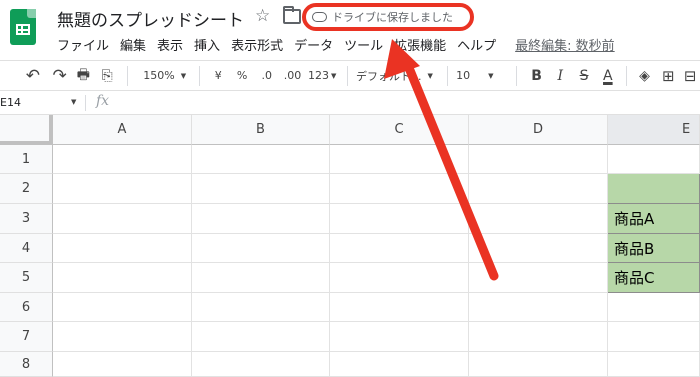 The height and width of the screenshot is (377, 700). Describe the element at coordinates (450, 169) in the screenshot. I see `arrow-shaft` at that location.